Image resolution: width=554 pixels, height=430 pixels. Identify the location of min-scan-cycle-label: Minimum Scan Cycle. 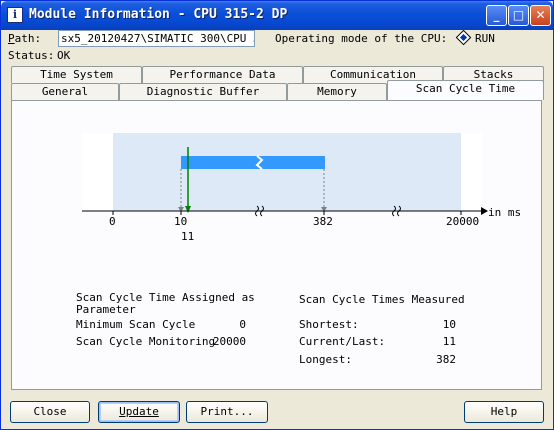
(136, 324).